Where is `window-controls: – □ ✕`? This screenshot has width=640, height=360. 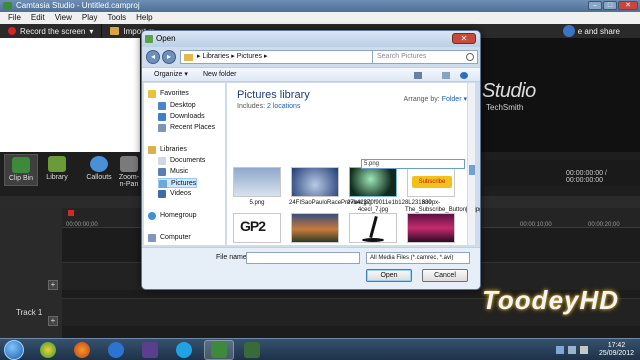 window-controls: – □ ✕ is located at coordinates (613, 5).